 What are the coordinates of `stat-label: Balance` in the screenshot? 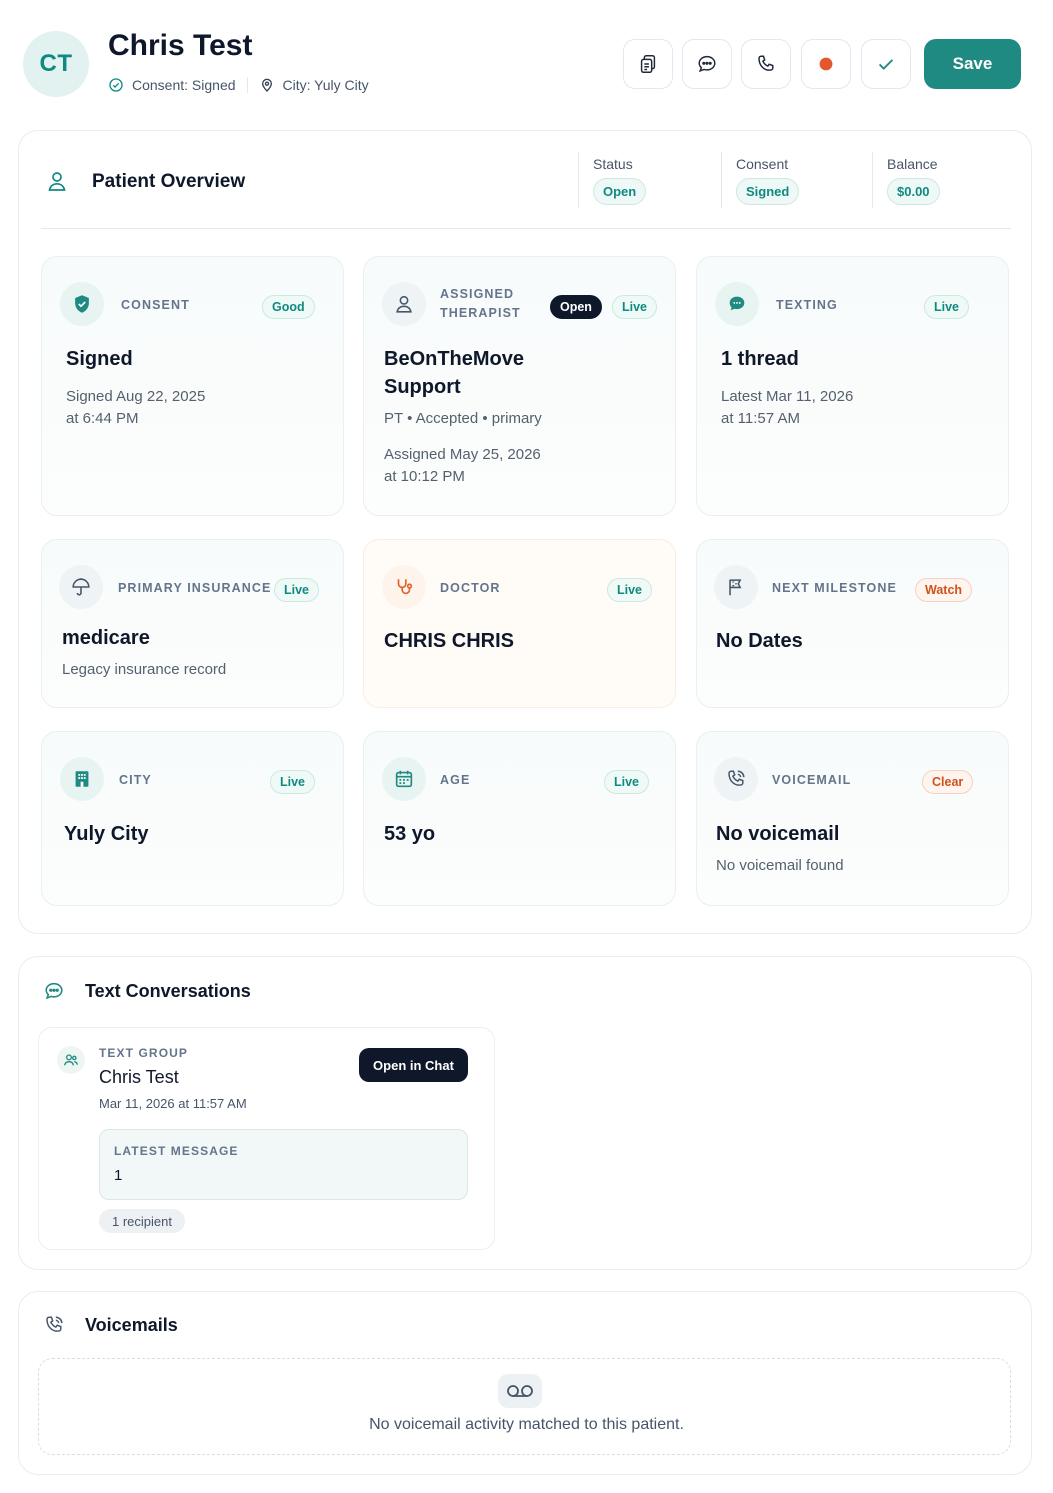 It's located at (912, 164).